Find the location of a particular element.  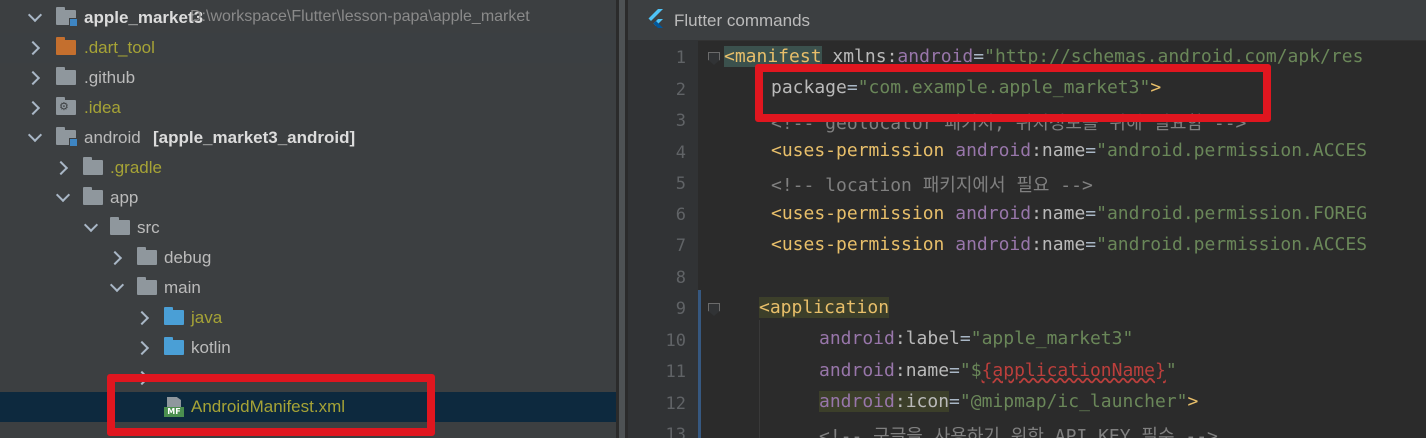

tree-row-kotlin: kotlin is located at coordinates (308, 348).